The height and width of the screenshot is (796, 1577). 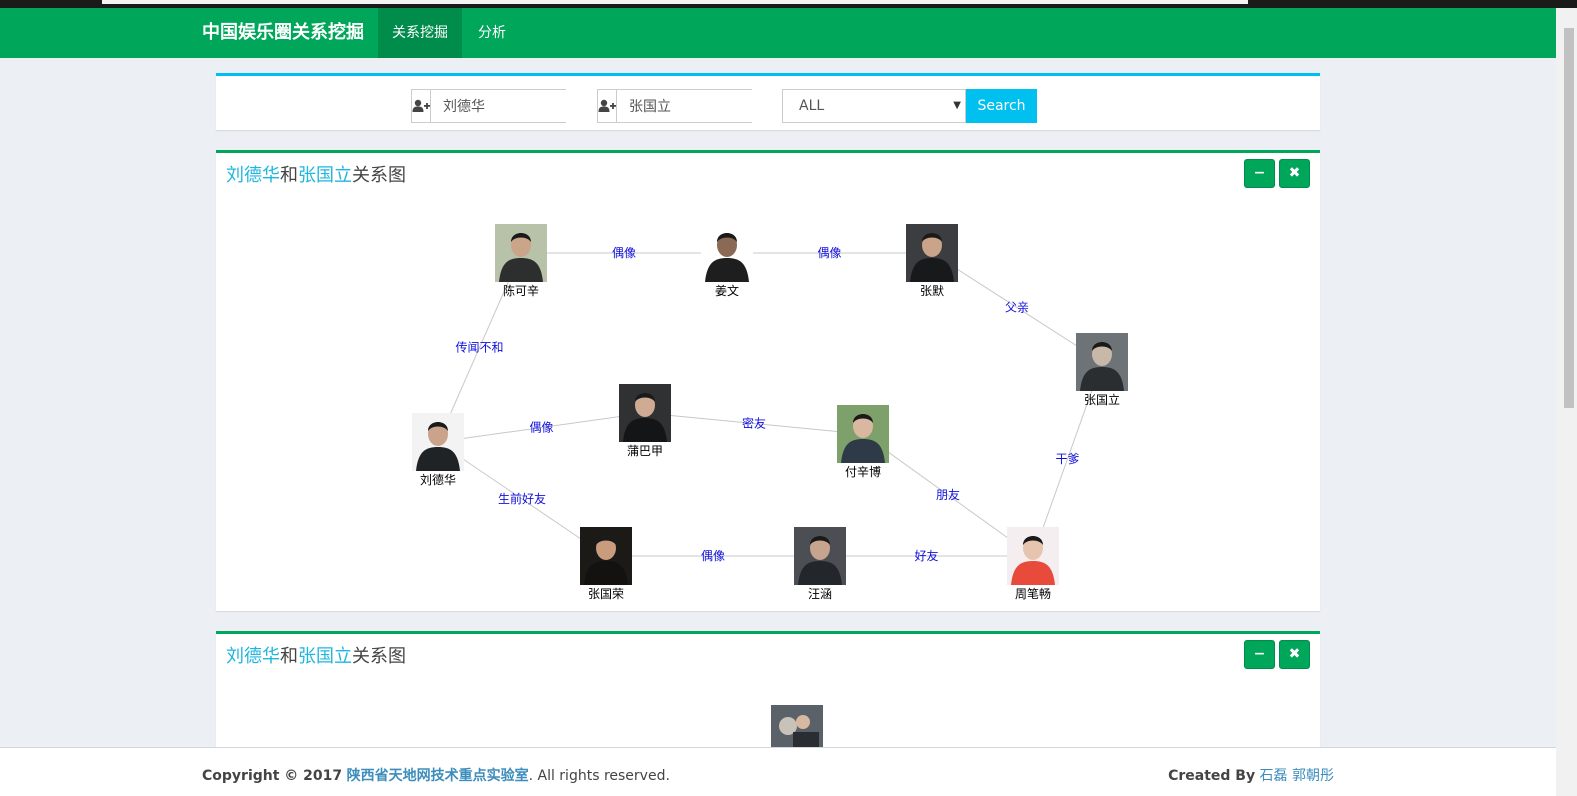 I want to click on authors-link: 石磊 郭朝彤, so click(x=1297, y=776).